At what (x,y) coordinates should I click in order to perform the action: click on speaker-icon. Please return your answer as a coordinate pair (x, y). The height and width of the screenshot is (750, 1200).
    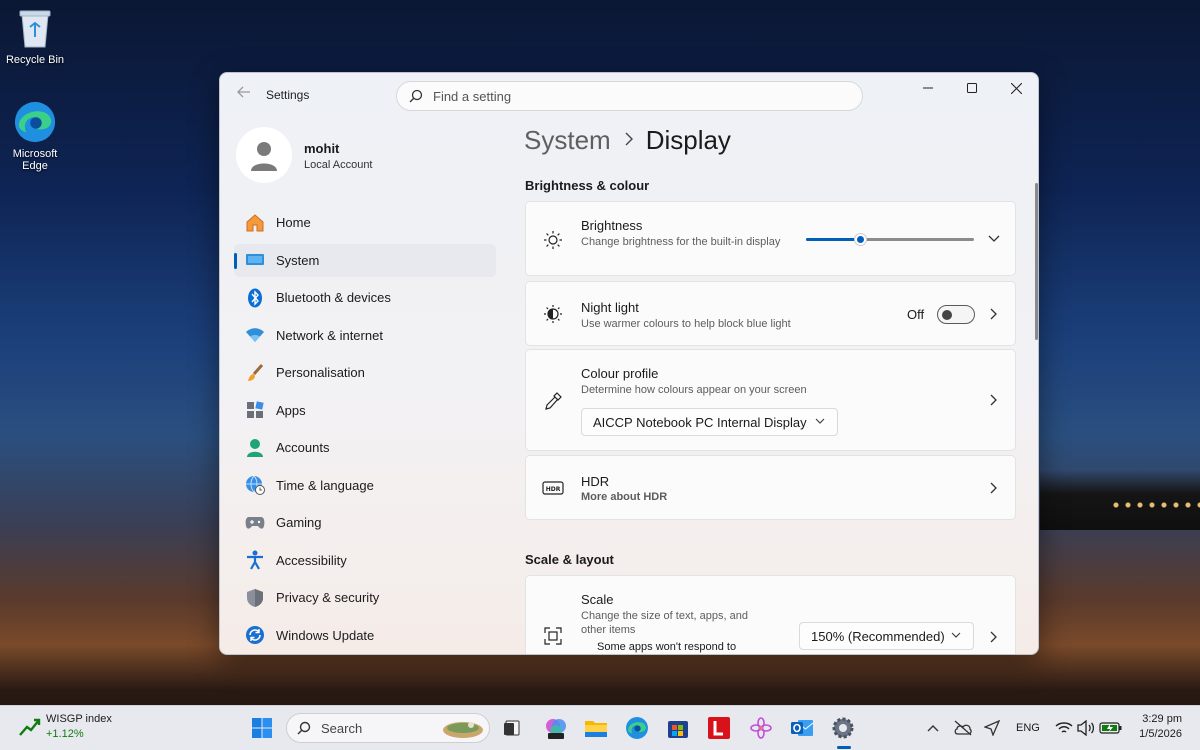
    Looking at the image, I should click on (1086, 728).